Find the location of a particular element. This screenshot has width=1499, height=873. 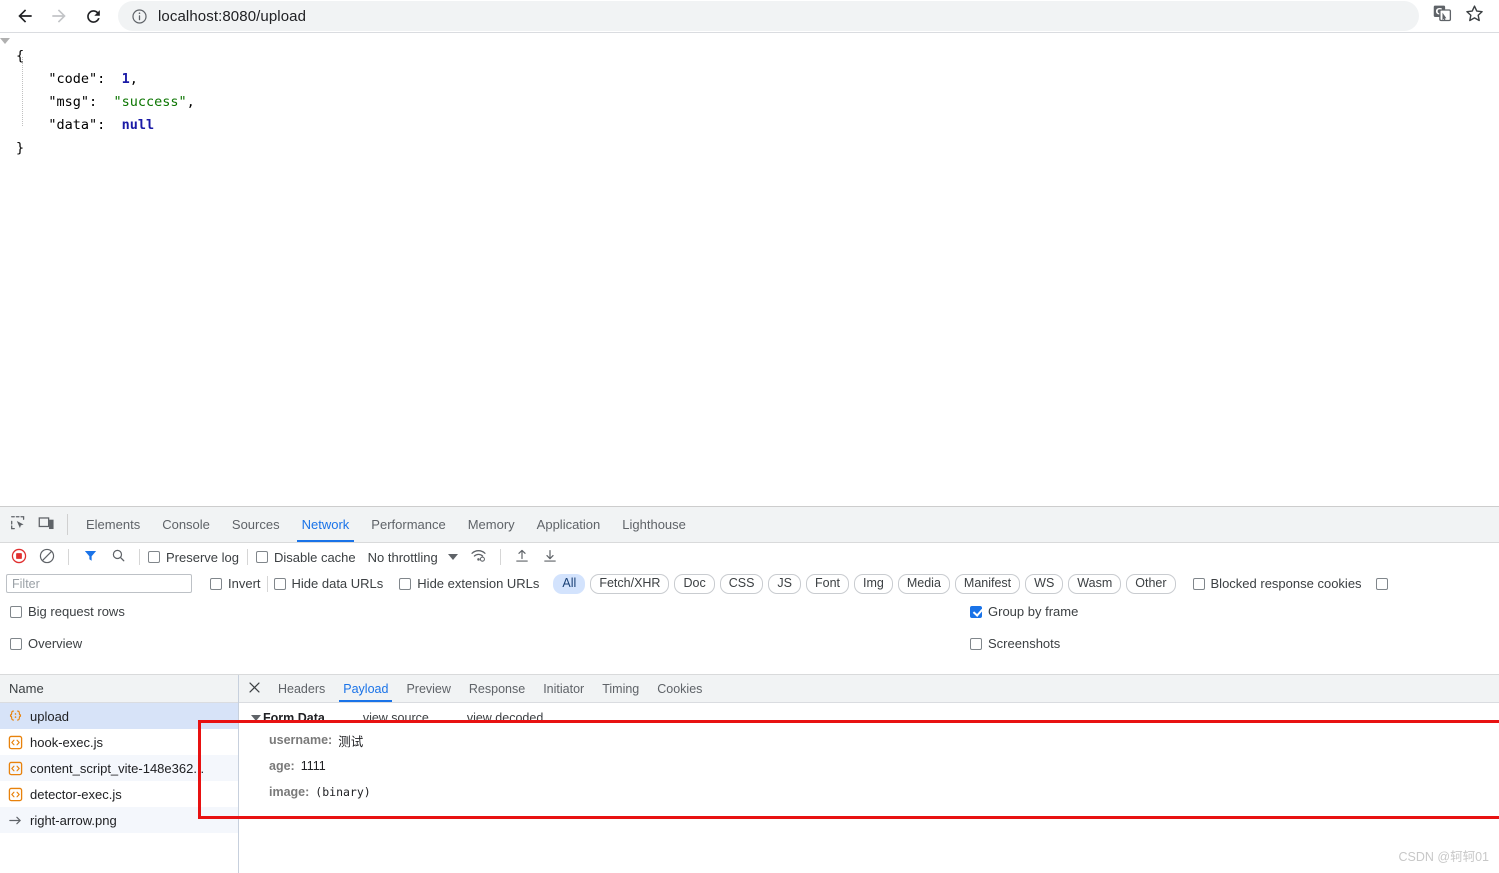

export-har-button is located at coordinates (550, 557).